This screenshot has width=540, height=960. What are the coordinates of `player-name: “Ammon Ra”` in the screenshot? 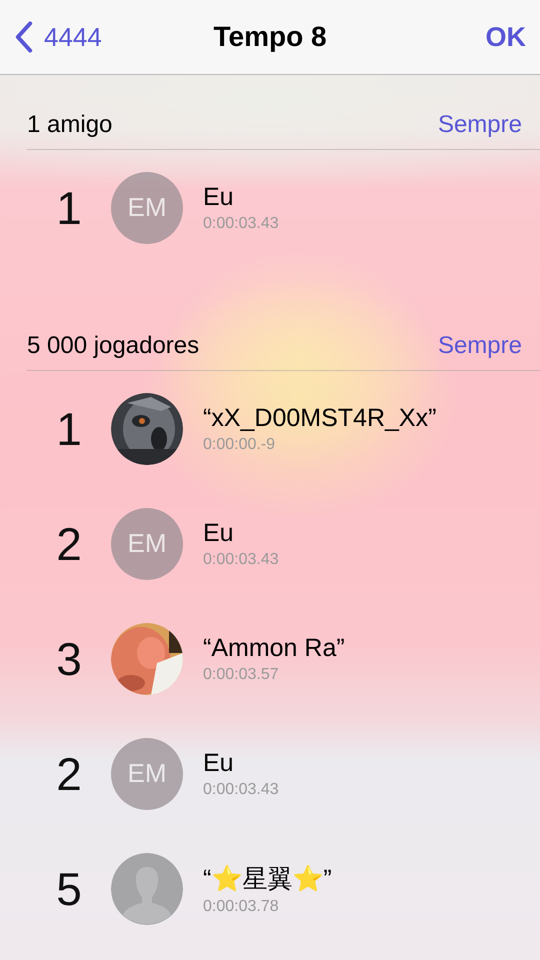 It's located at (274, 648).